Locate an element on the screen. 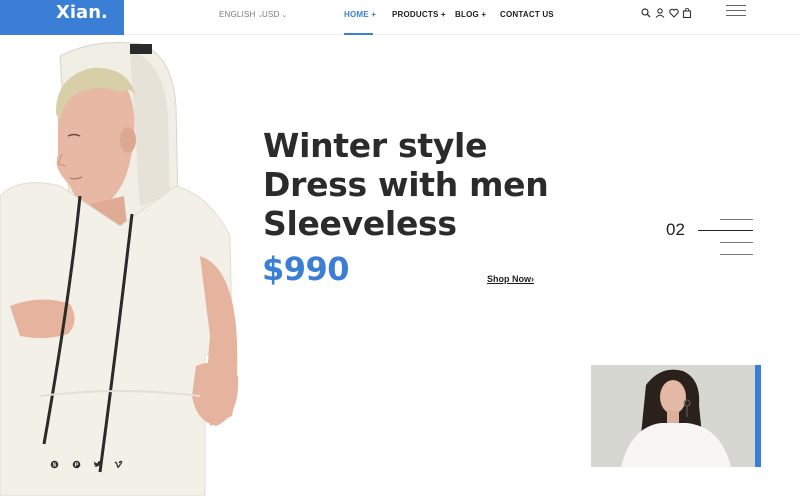  currency-selector: USD ⌄ is located at coordinates (275, 14).